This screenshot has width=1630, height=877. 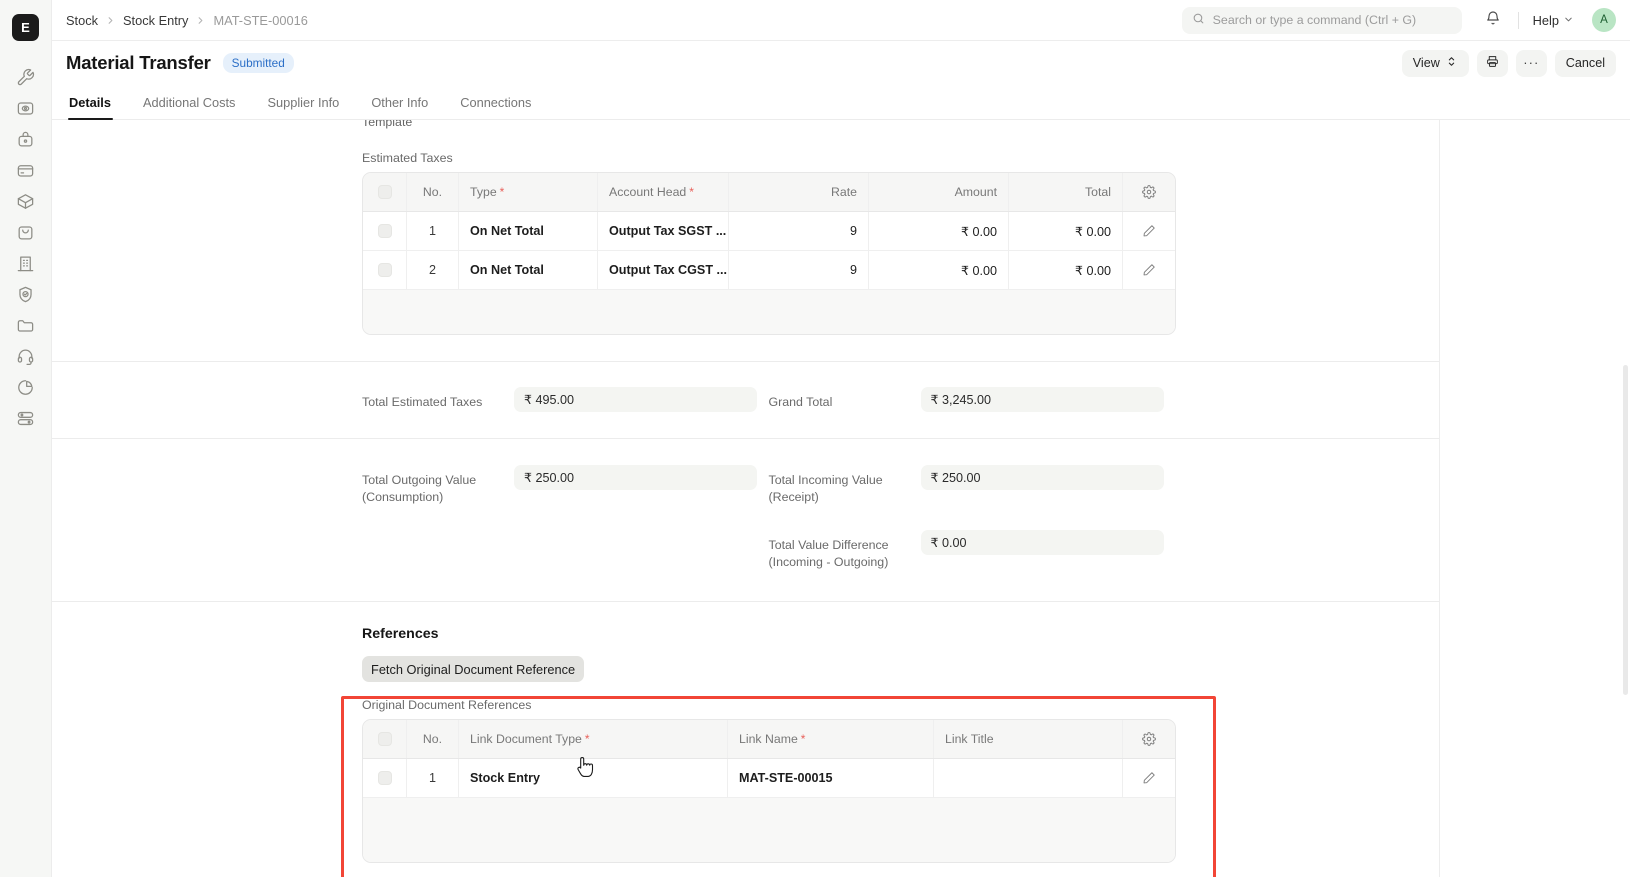 What do you see at coordinates (189, 107) in the screenshot?
I see `tab-additional-costs: Additional Costs` at bounding box center [189, 107].